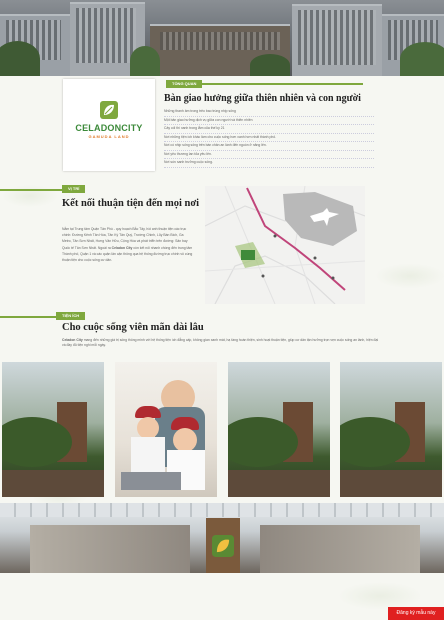  What do you see at coordinates (269, 155) in the screenshot?
I see `list-item: Nơi yêu thương lan tỏa yêu lên.` at bounding box center [269, 155].